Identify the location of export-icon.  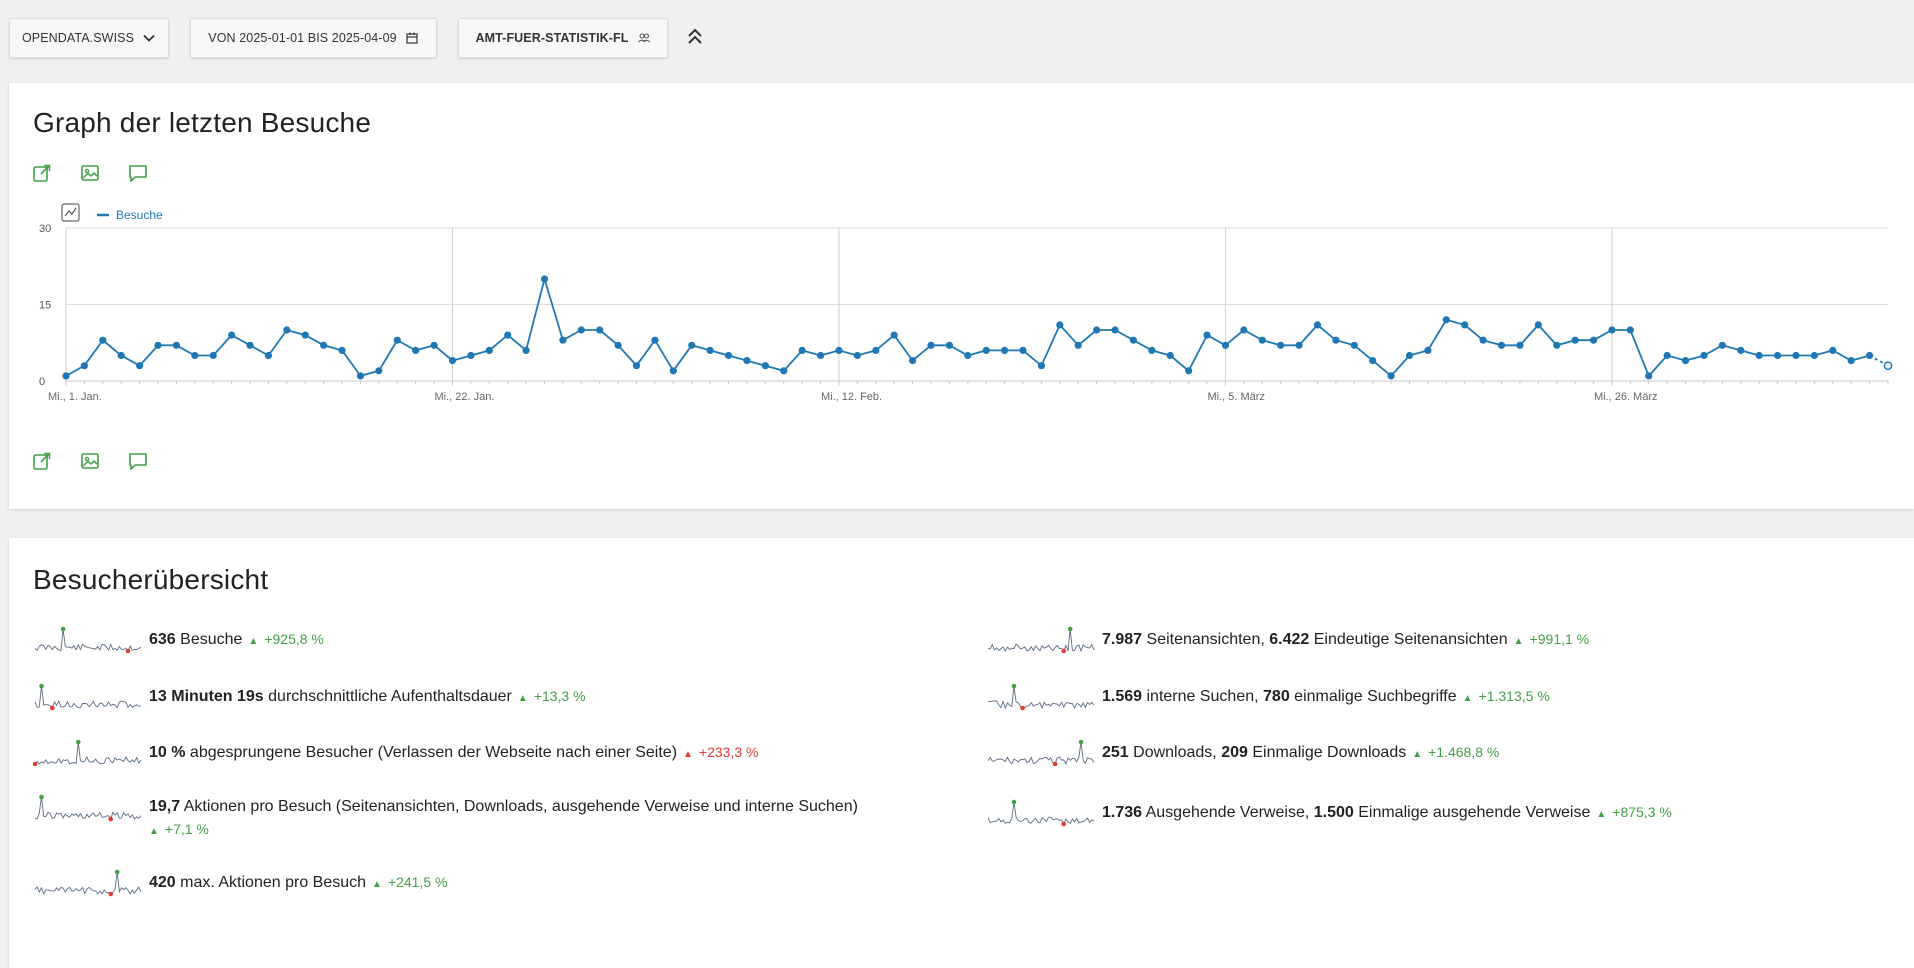
(42, 461).